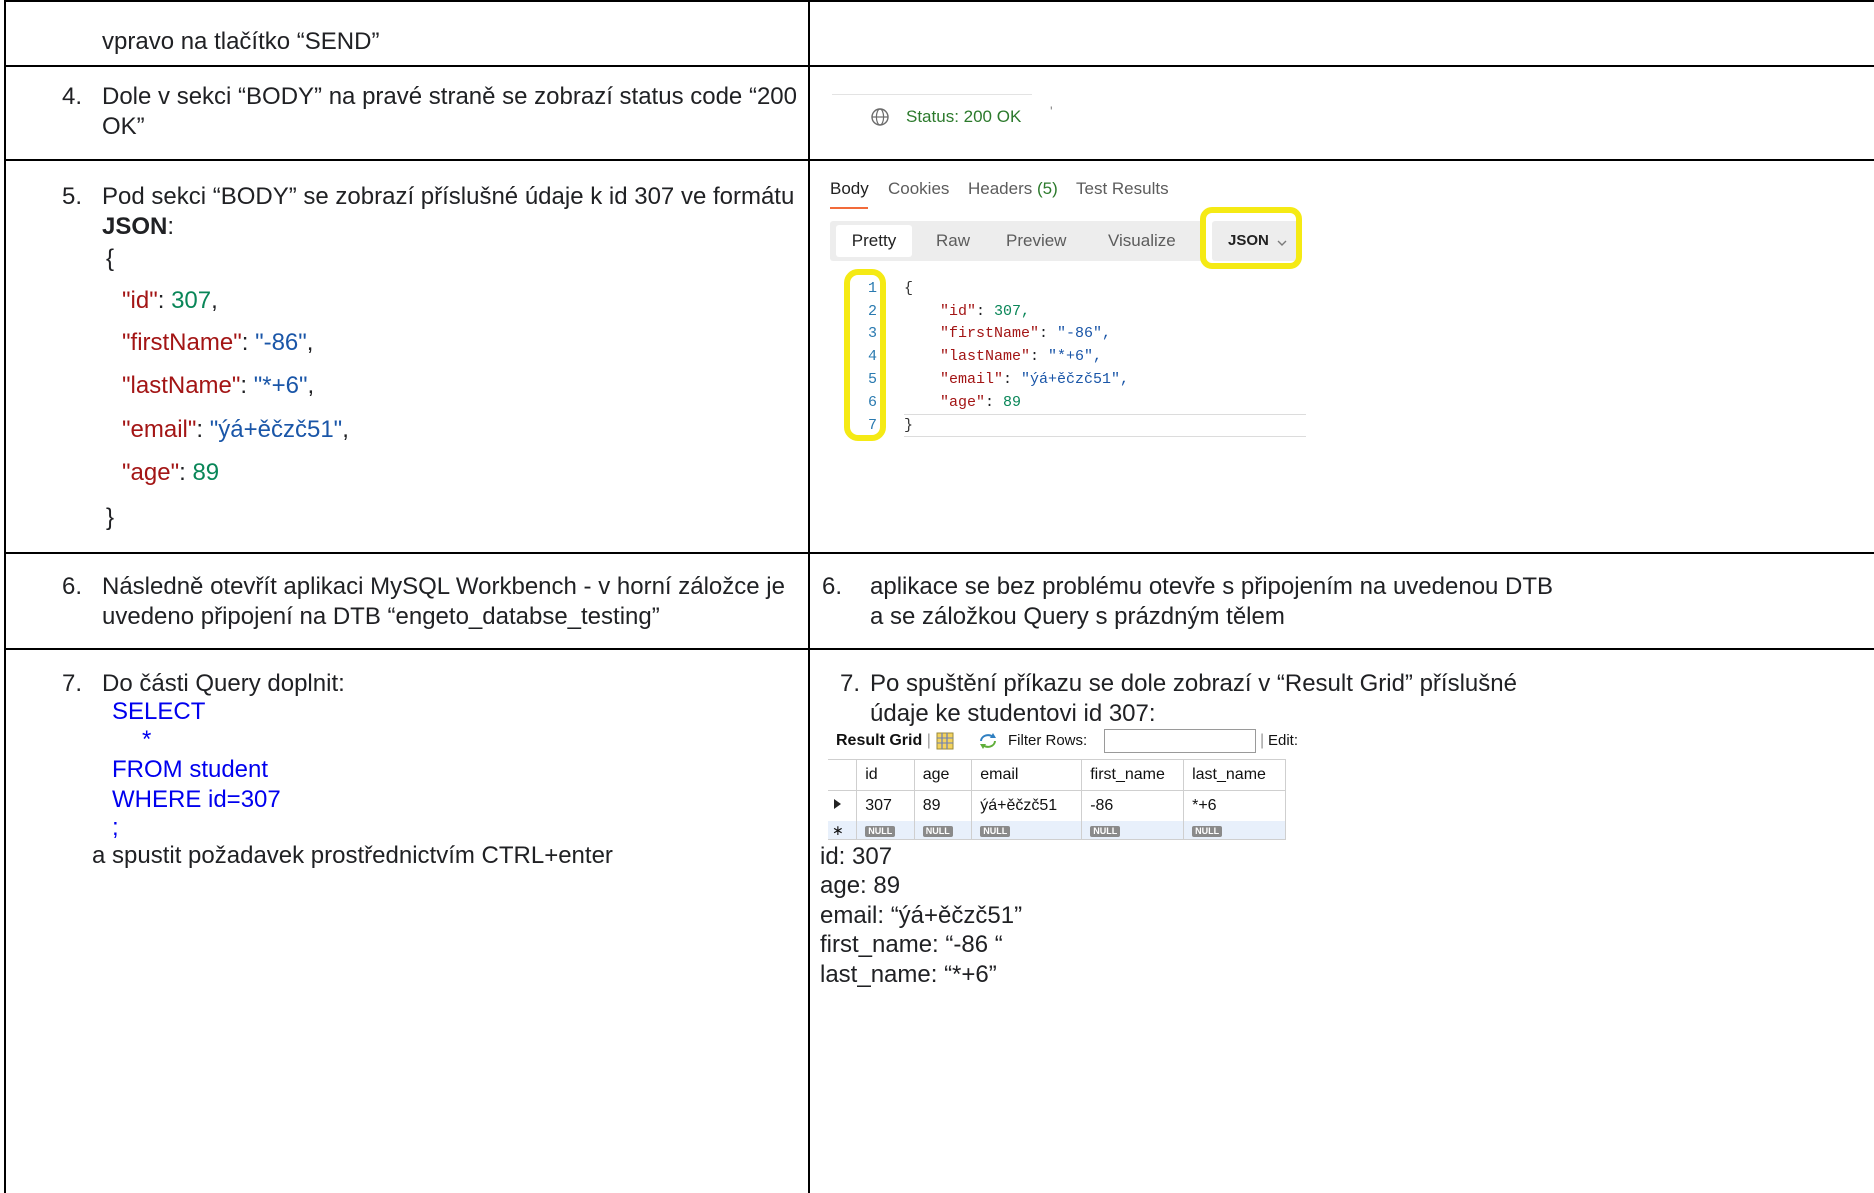 The height and width of the screenshot is (1193, 1874). What do you see at coordinates (1251, 238) in the screenshot?
I see `format-highlight` at bounding box center [1251, 238].